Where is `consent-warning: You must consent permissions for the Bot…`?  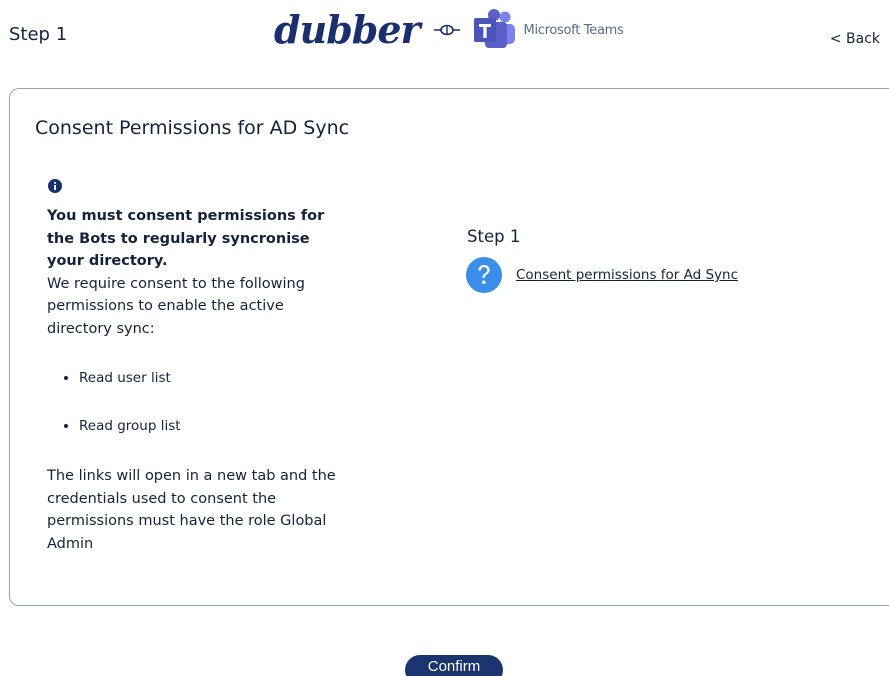 consent-warning: You must consent permissions for the Bot… is located at coordinates (186, 238).